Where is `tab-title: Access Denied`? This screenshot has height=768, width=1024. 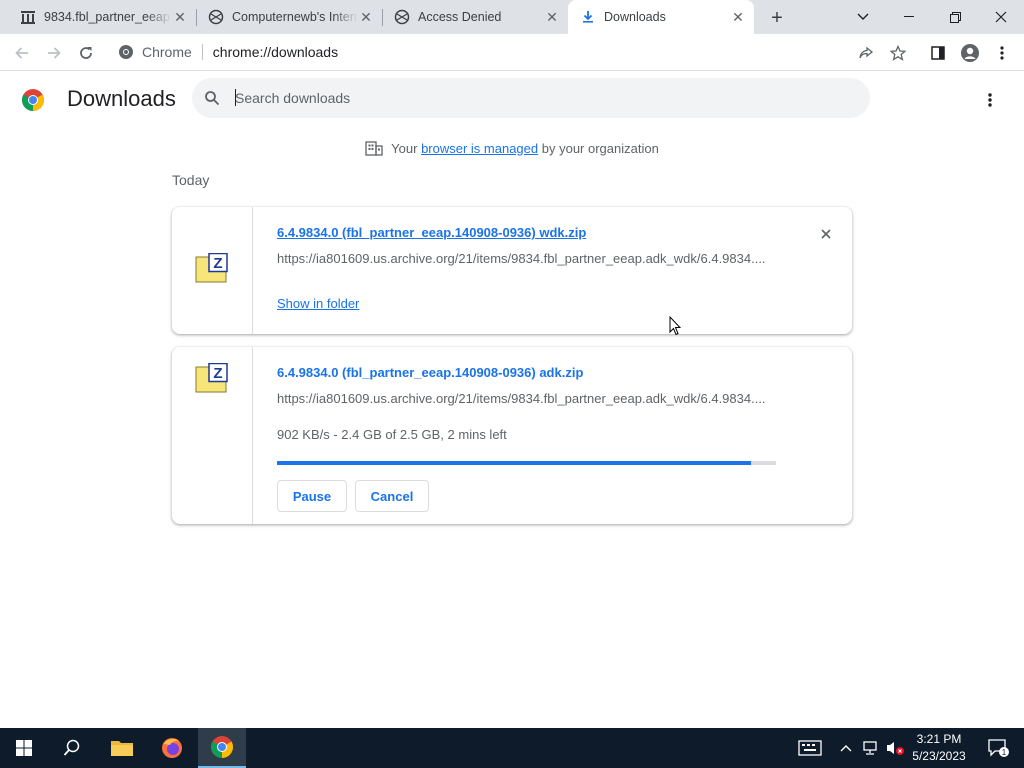 tab-title: Access Denied is located at coordinates (460, 17).